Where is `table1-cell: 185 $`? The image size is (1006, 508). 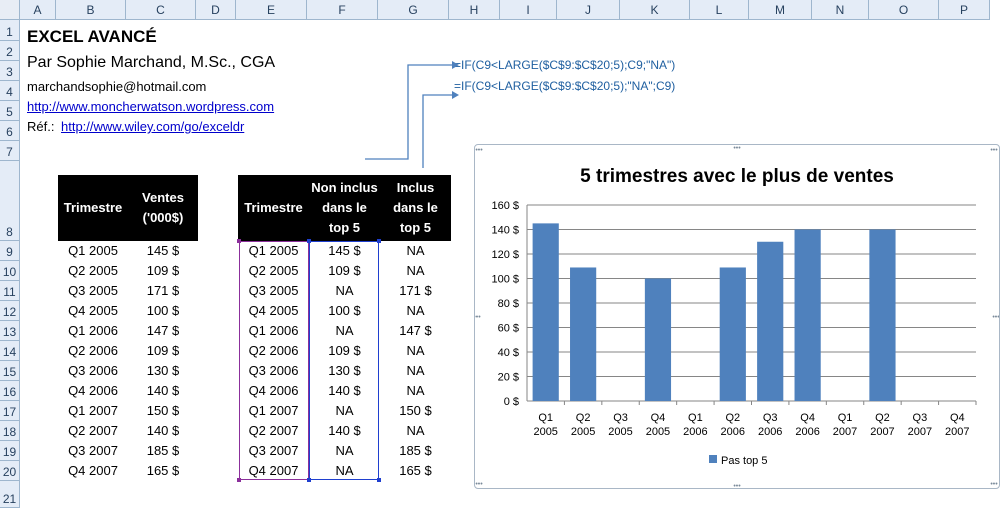
table1-cell: 185 $ is located at coordinates (163, 451).